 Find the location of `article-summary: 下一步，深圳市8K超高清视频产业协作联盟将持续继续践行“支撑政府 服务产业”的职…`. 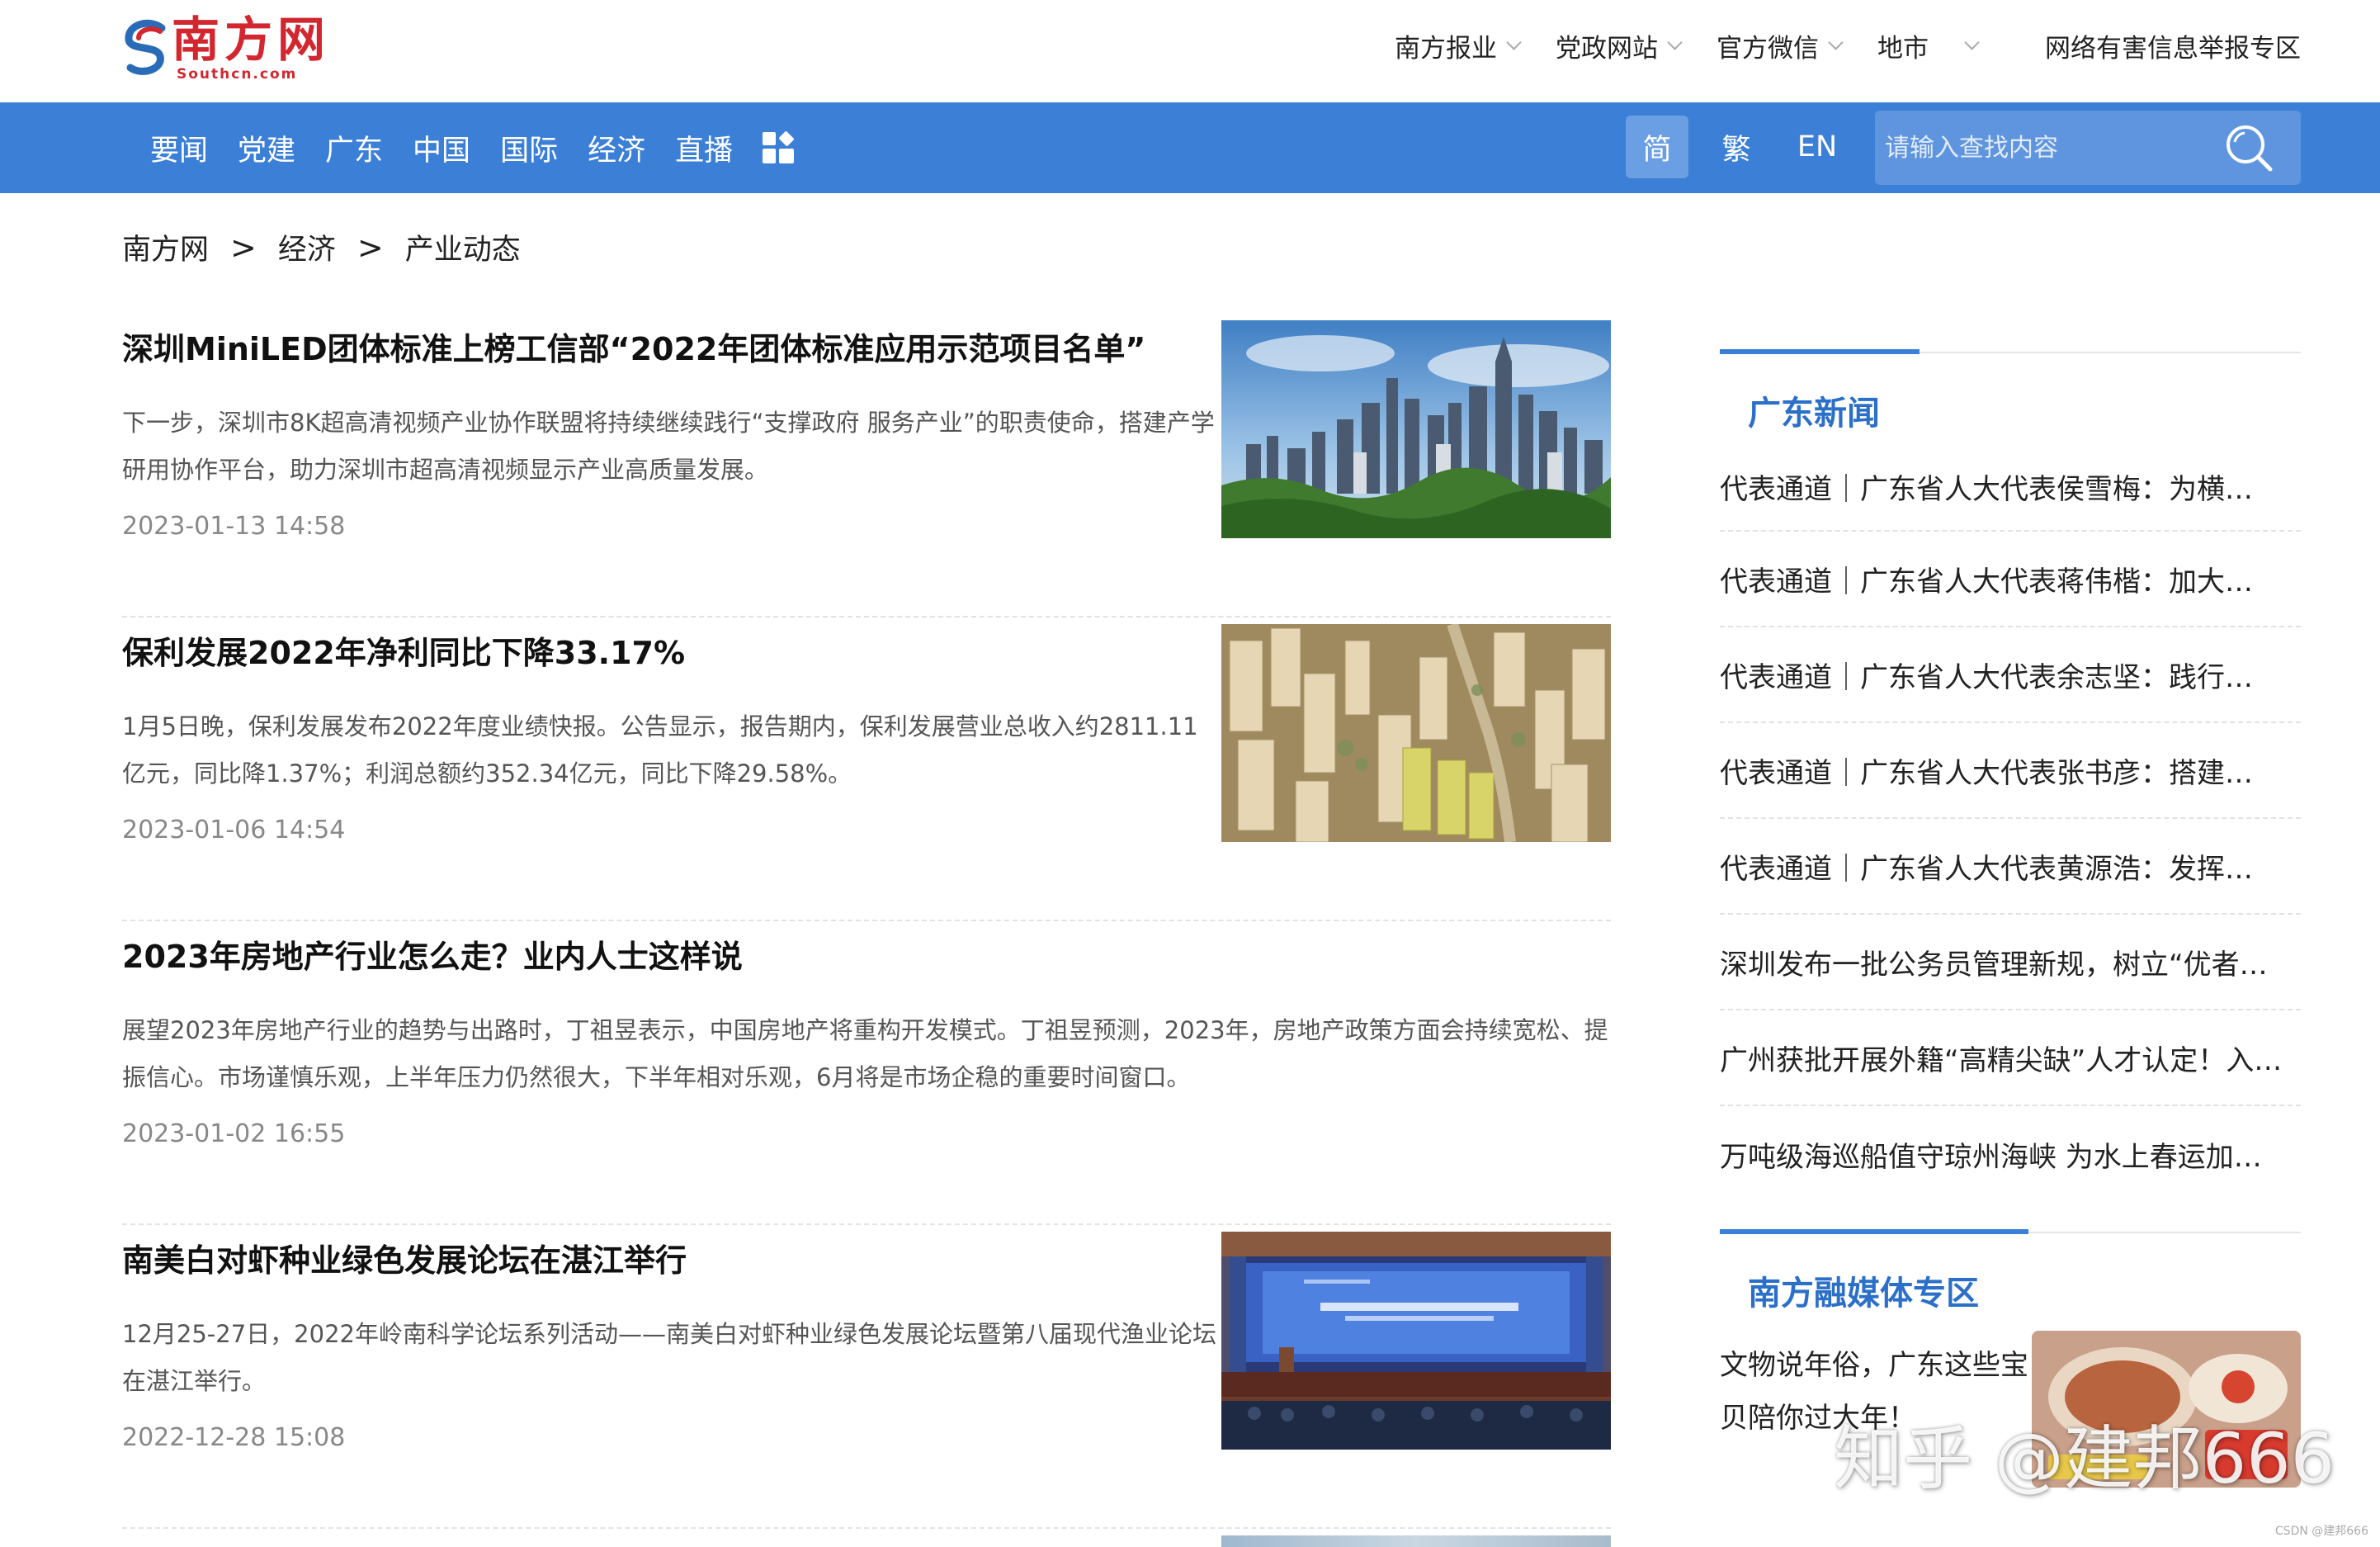

article-summary: 下一步，深圳市8K超高清视频产业协作联盟将持续继续践行“支撑政府 服务产业”的职… is located at coordinates (668, 446).